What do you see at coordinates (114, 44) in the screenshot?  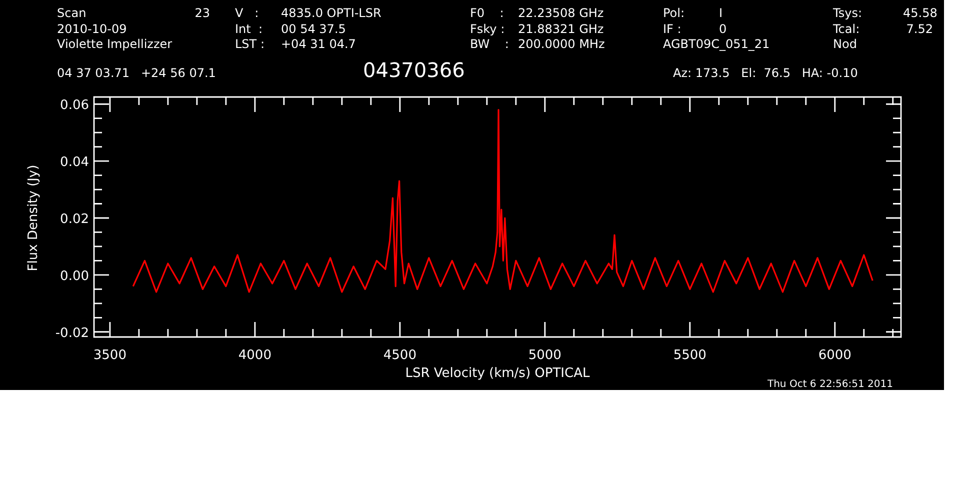 I see `header-label: Violette Impellizzer` at bounding box center [114, 44].